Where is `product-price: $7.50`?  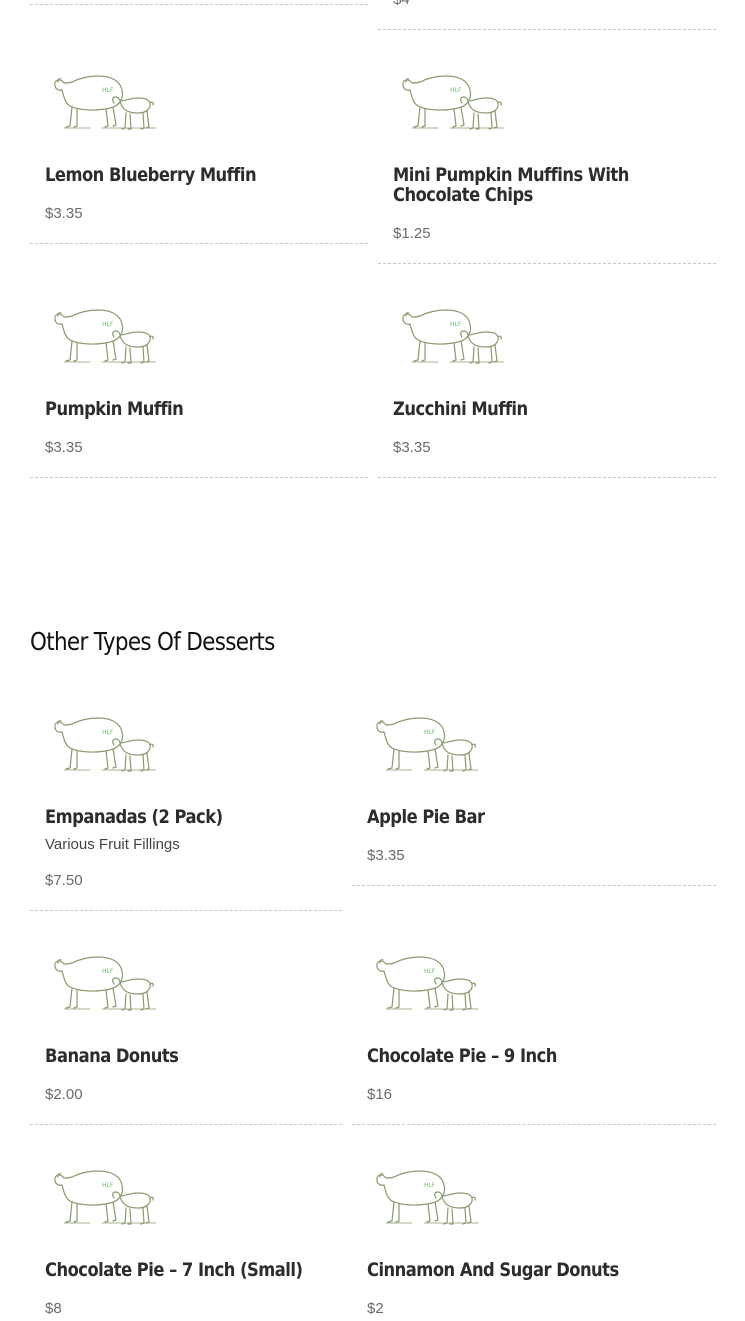 product-price: $7.50 is located at coordinates (64, 880).